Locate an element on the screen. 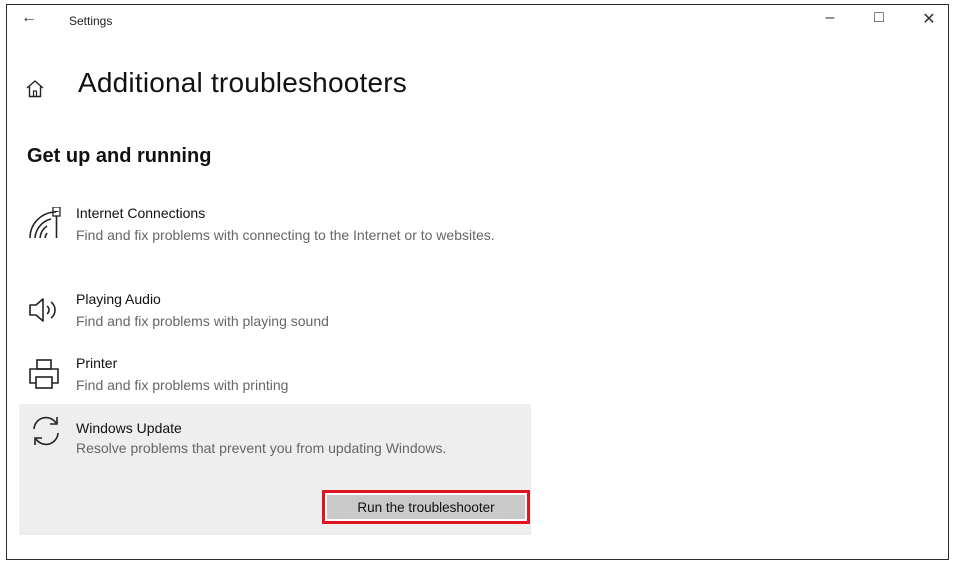 This screenshot has height=566, width=956. printer-icon is located at coordinates (44, 374).